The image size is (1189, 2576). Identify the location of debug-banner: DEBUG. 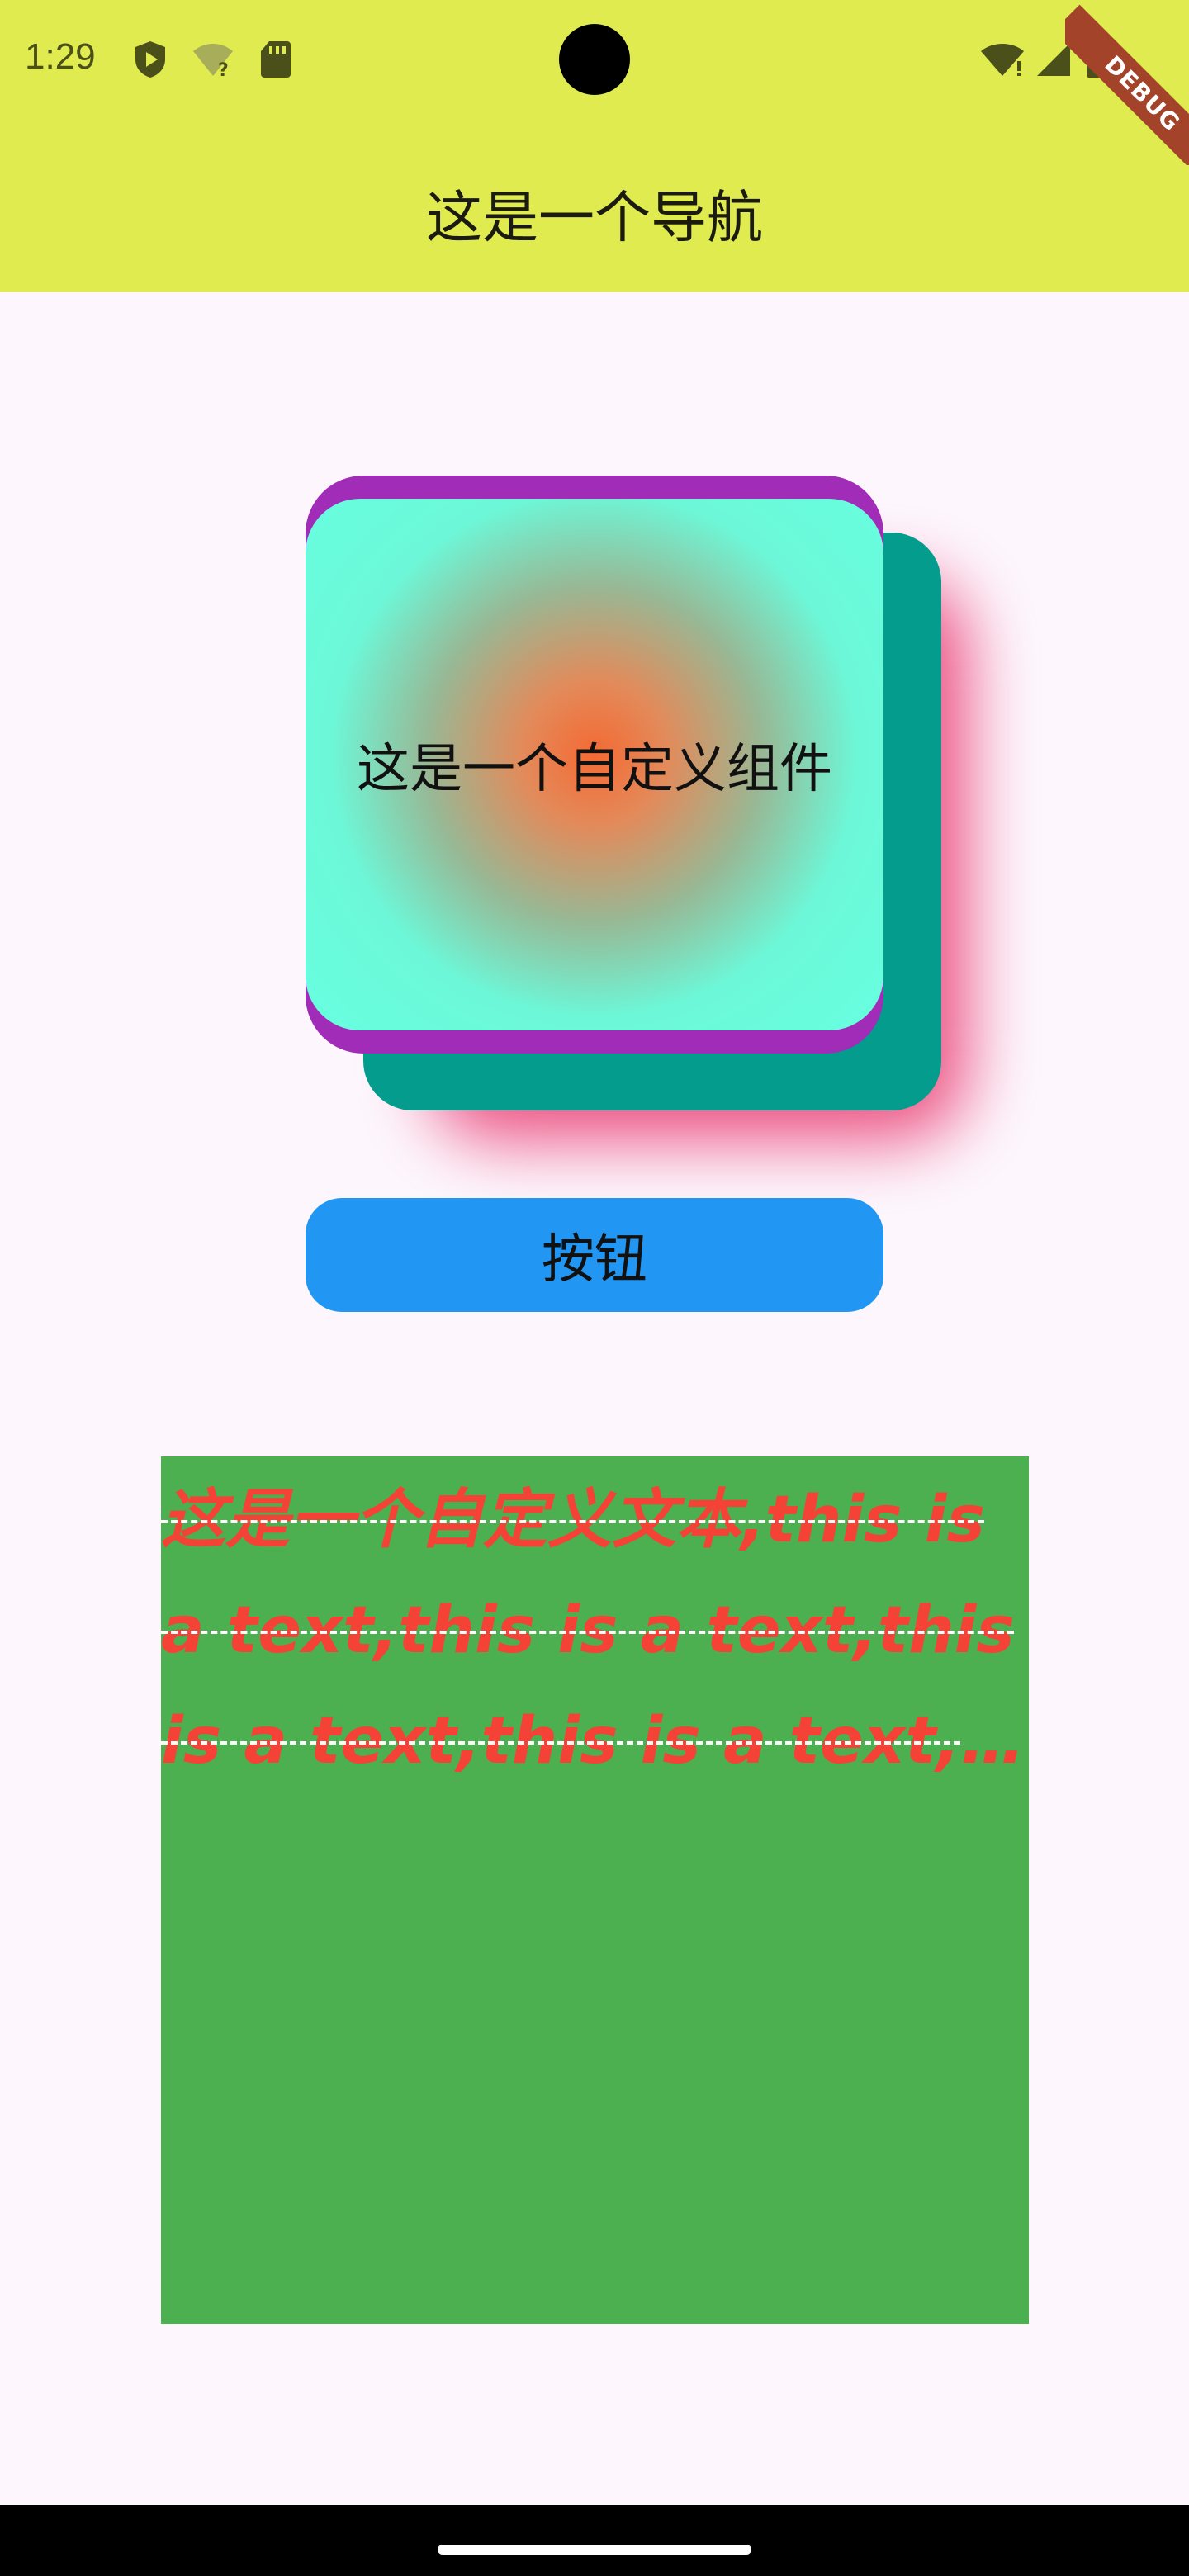
(1127, 82).